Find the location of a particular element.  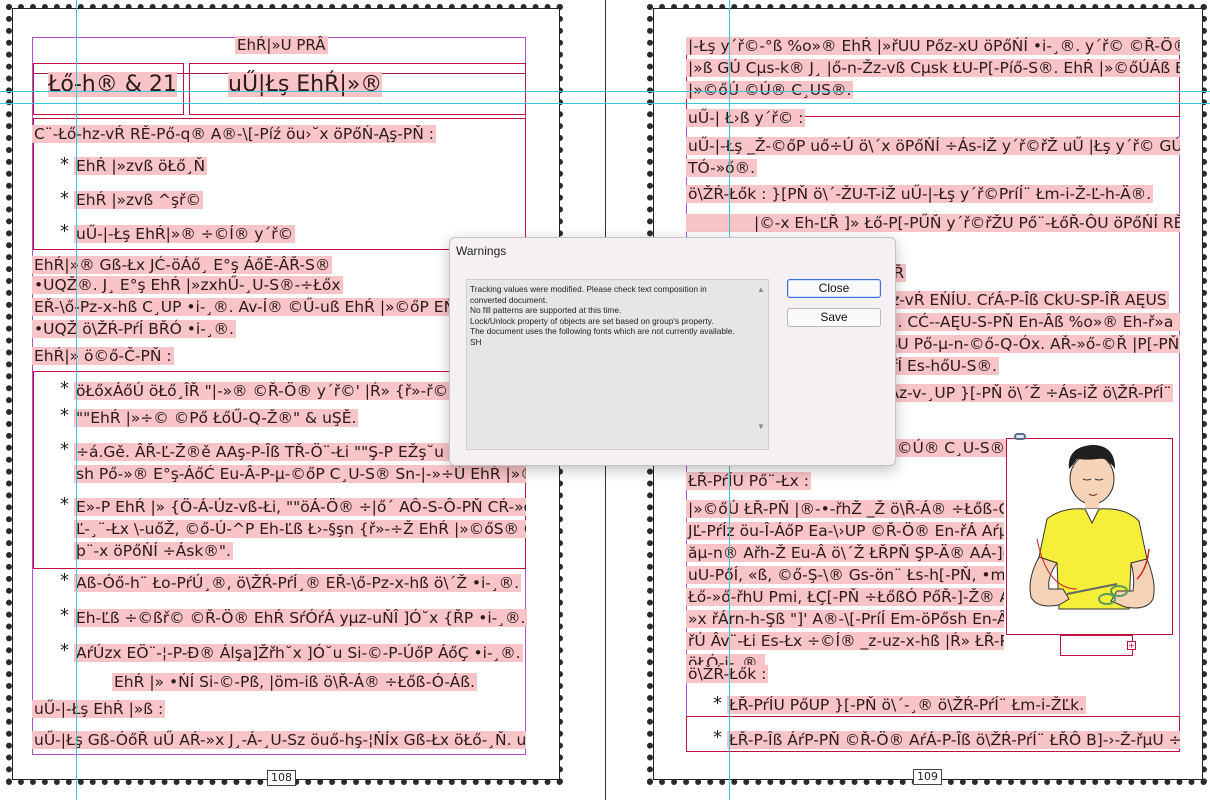

close-button: Close is located at coordinates (834, 288).